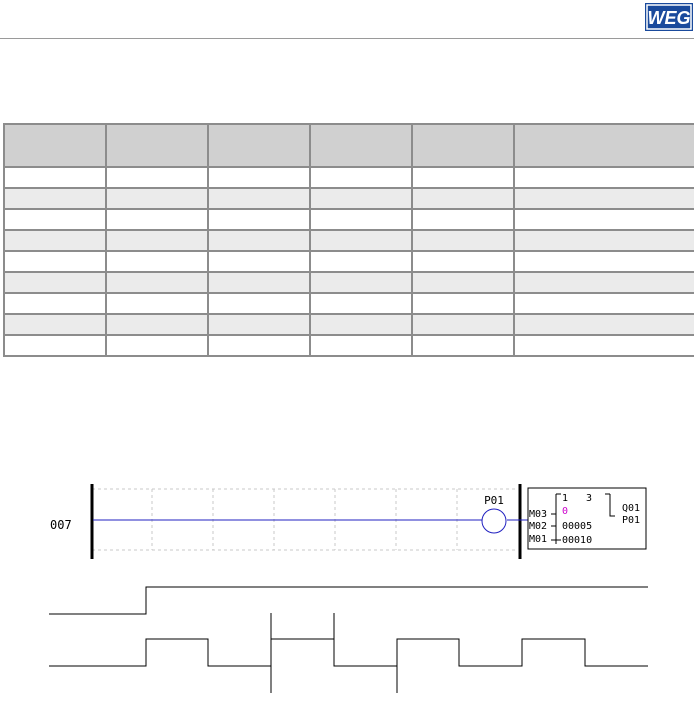 The image size is (694, 704). Describe the element at coordinates (577, 526) in the screenshot. I see `block-input-value: 00005` at that location.